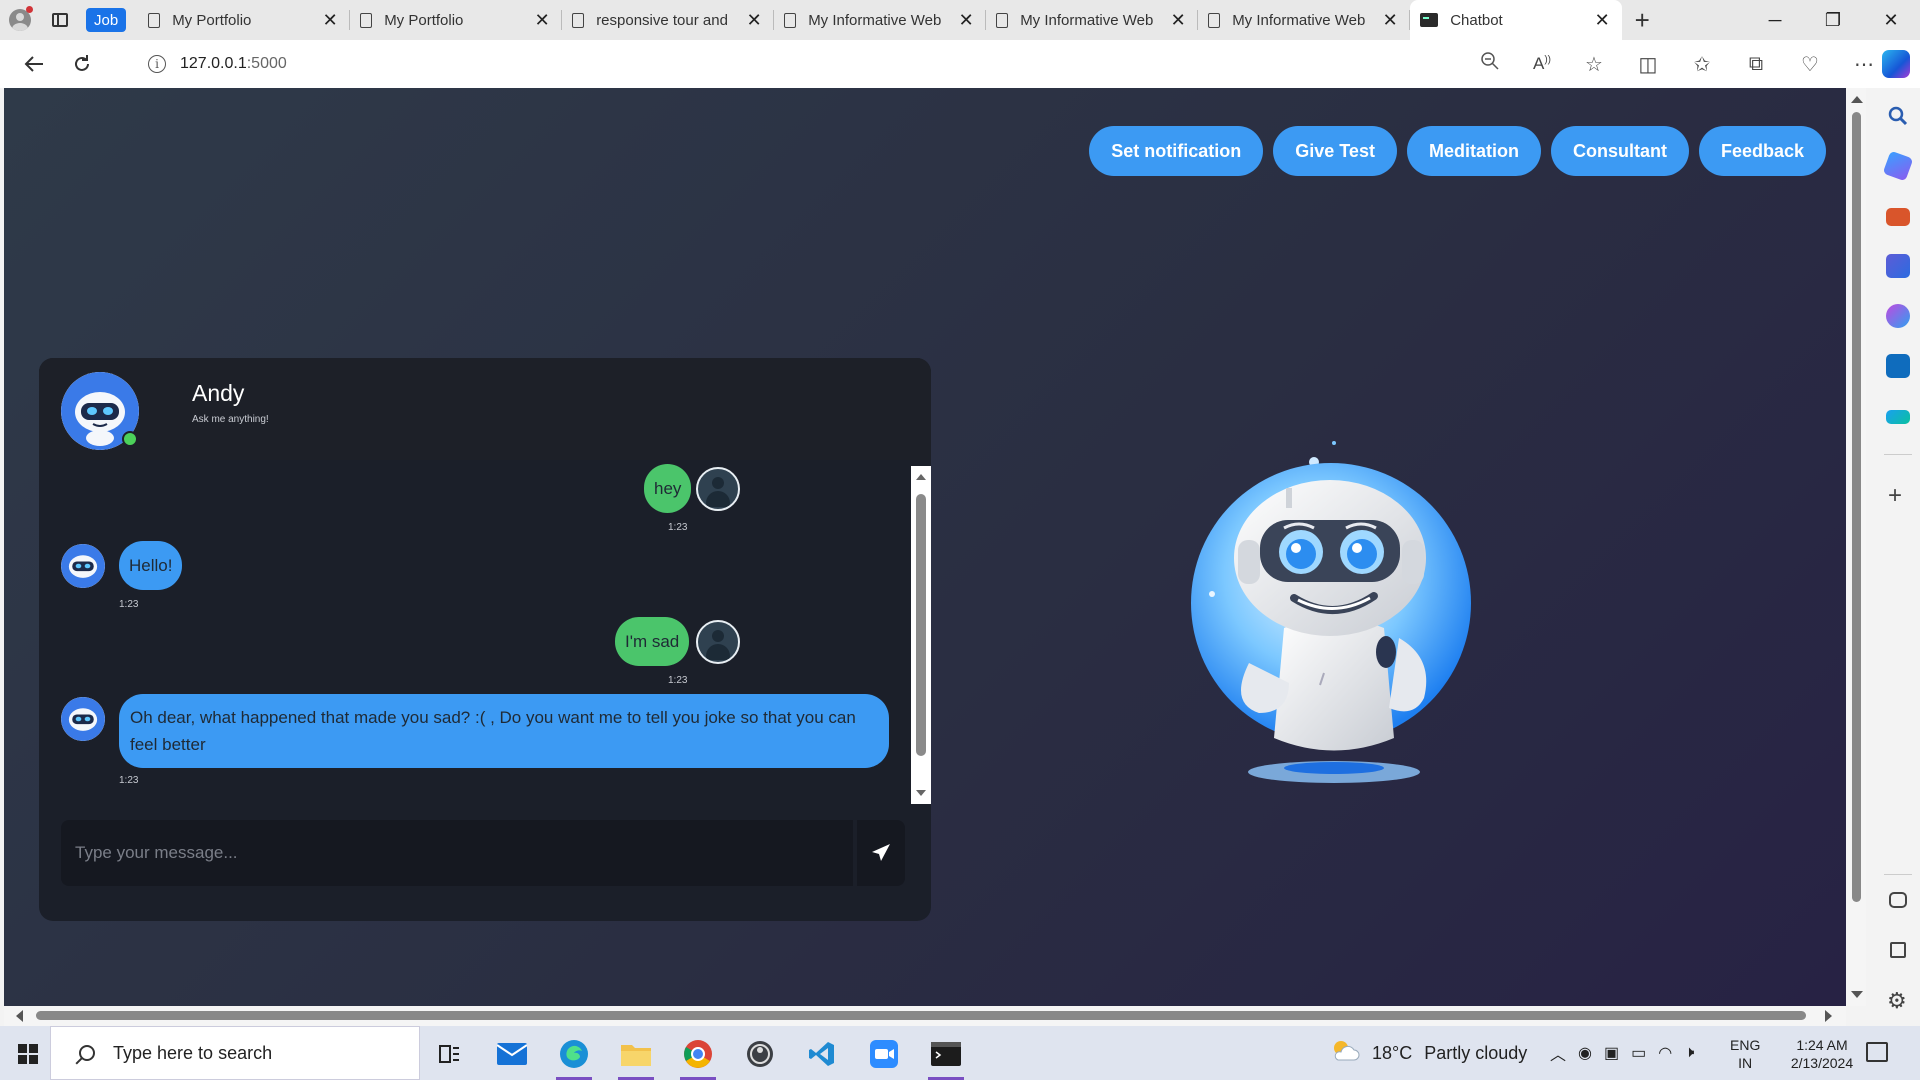  What do you see at coordinates (34, 64) in the screenshot?
I see `back-arrow-icon` at bounding box center [34, 64].